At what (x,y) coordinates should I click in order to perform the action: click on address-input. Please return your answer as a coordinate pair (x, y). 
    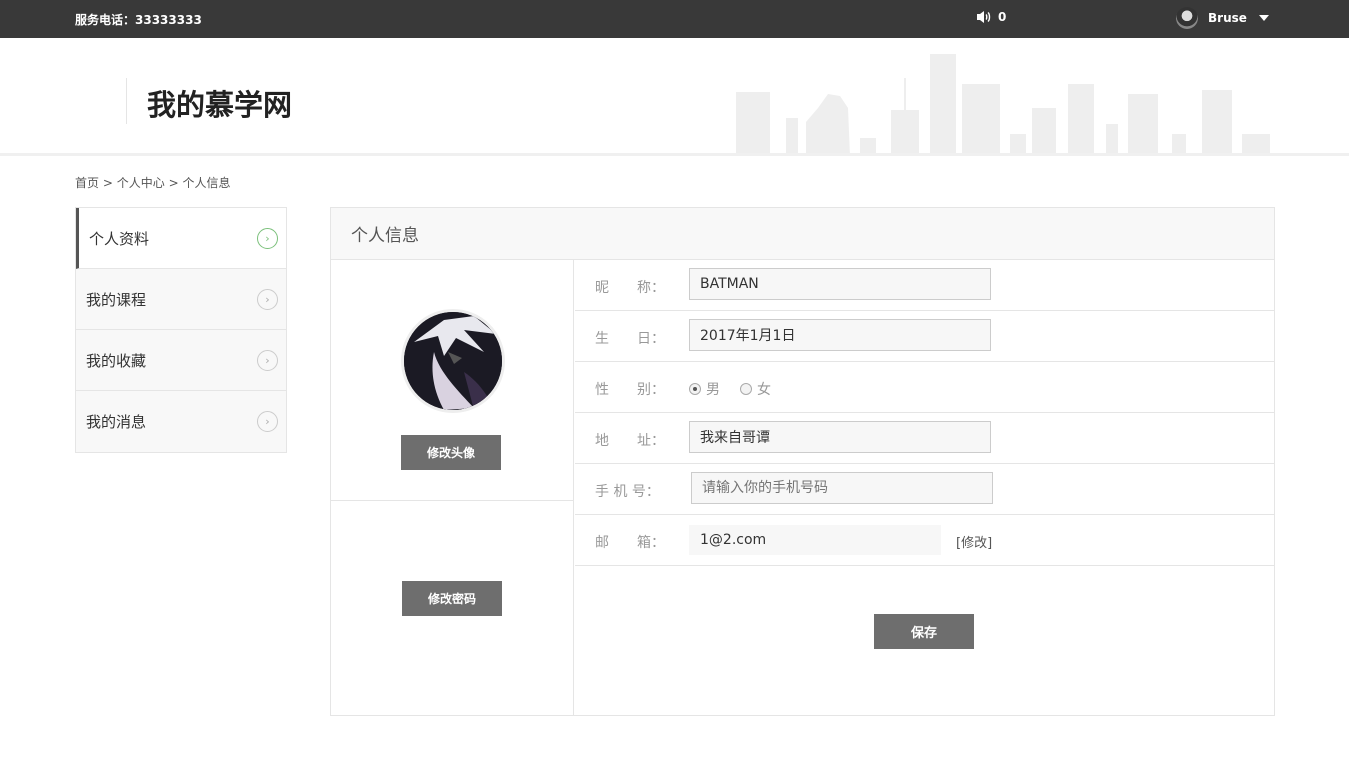
    Looking at the image, I should click on (840, 437).